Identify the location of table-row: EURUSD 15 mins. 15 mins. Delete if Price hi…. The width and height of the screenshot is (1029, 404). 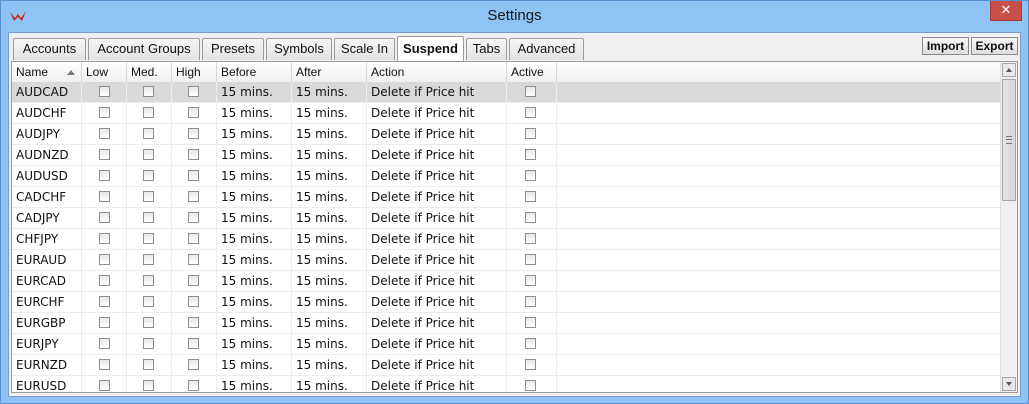
(507, 384).